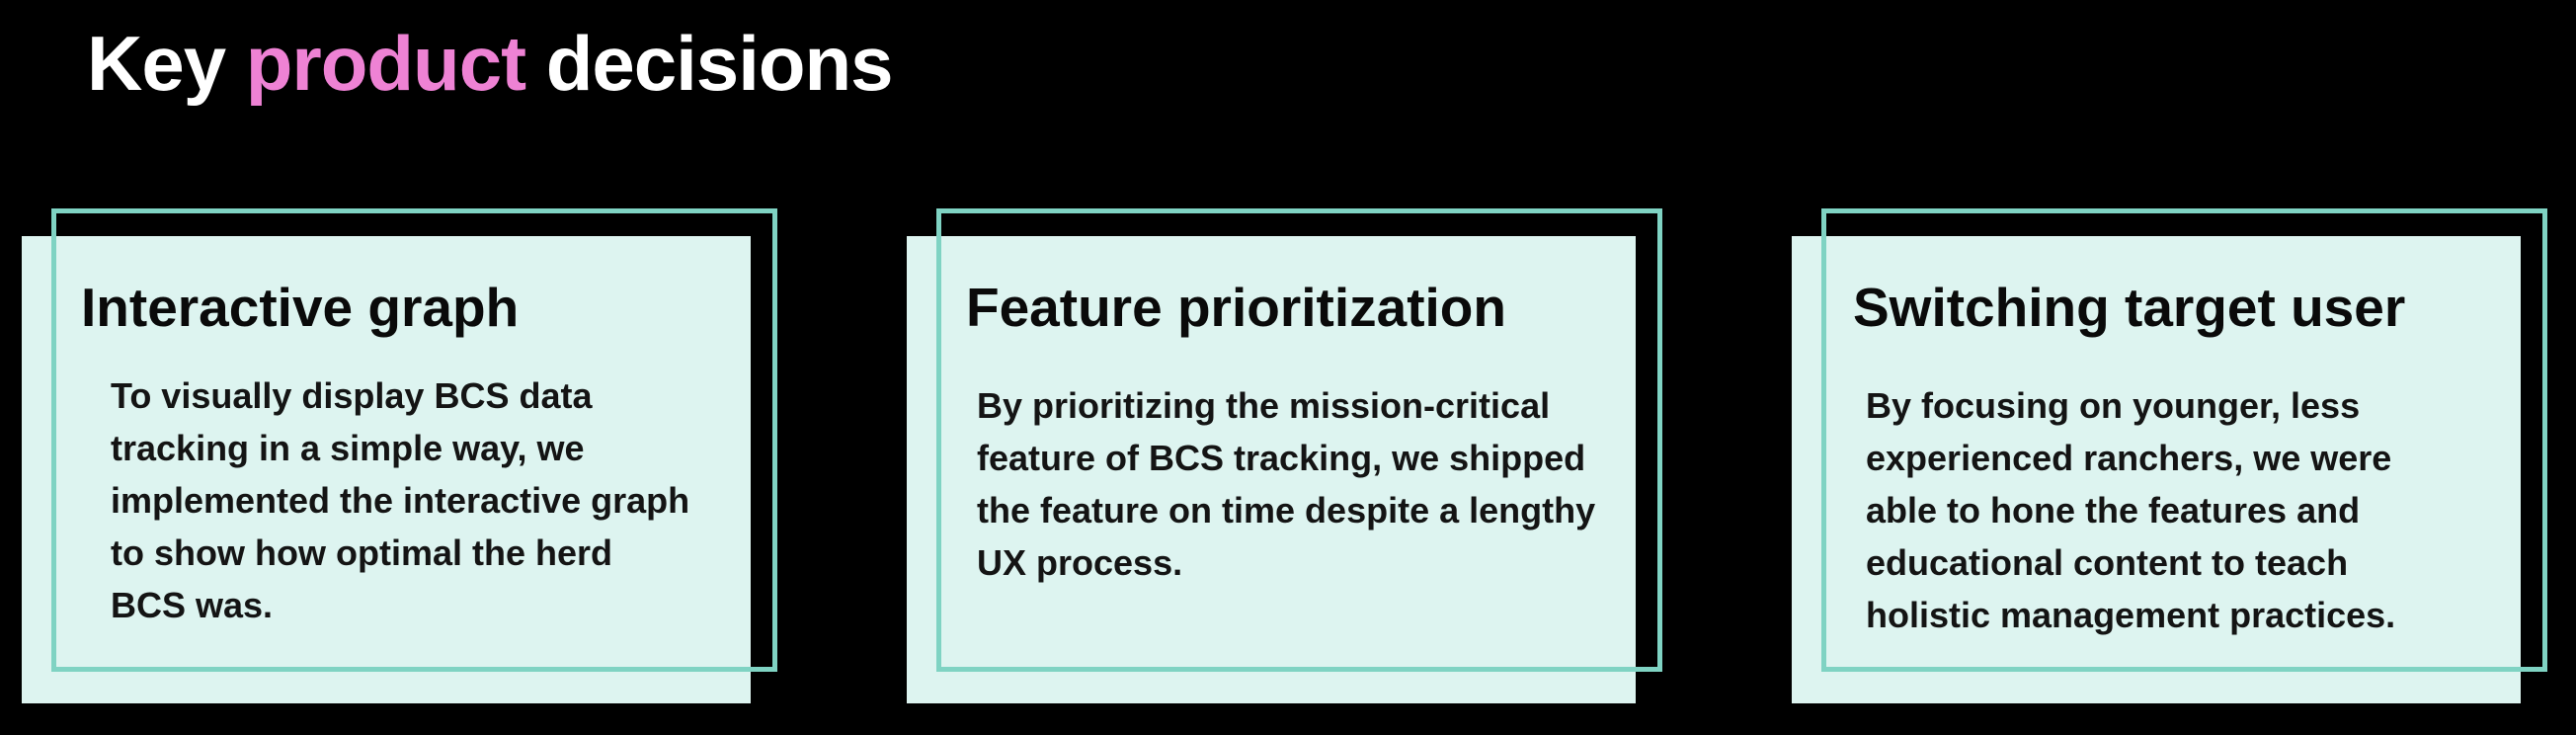 The width and height of the screenshot is (2576, 735). What do you see at coordinates (300, 307) in the screenshot?
I see `card-heading: Interactive graph` at bounding box center [300, 307].